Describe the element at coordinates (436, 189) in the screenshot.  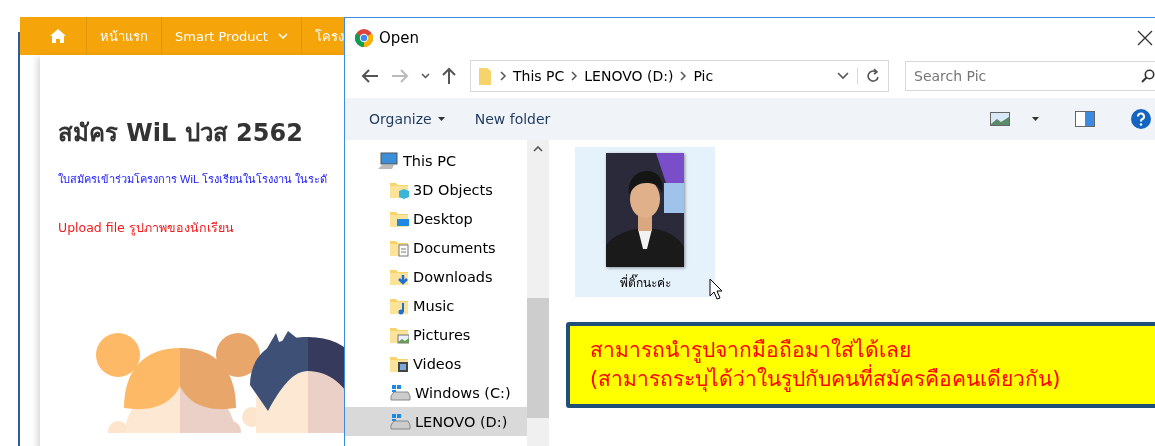
I see `nav-pane-item: 3D Objects` at that location.